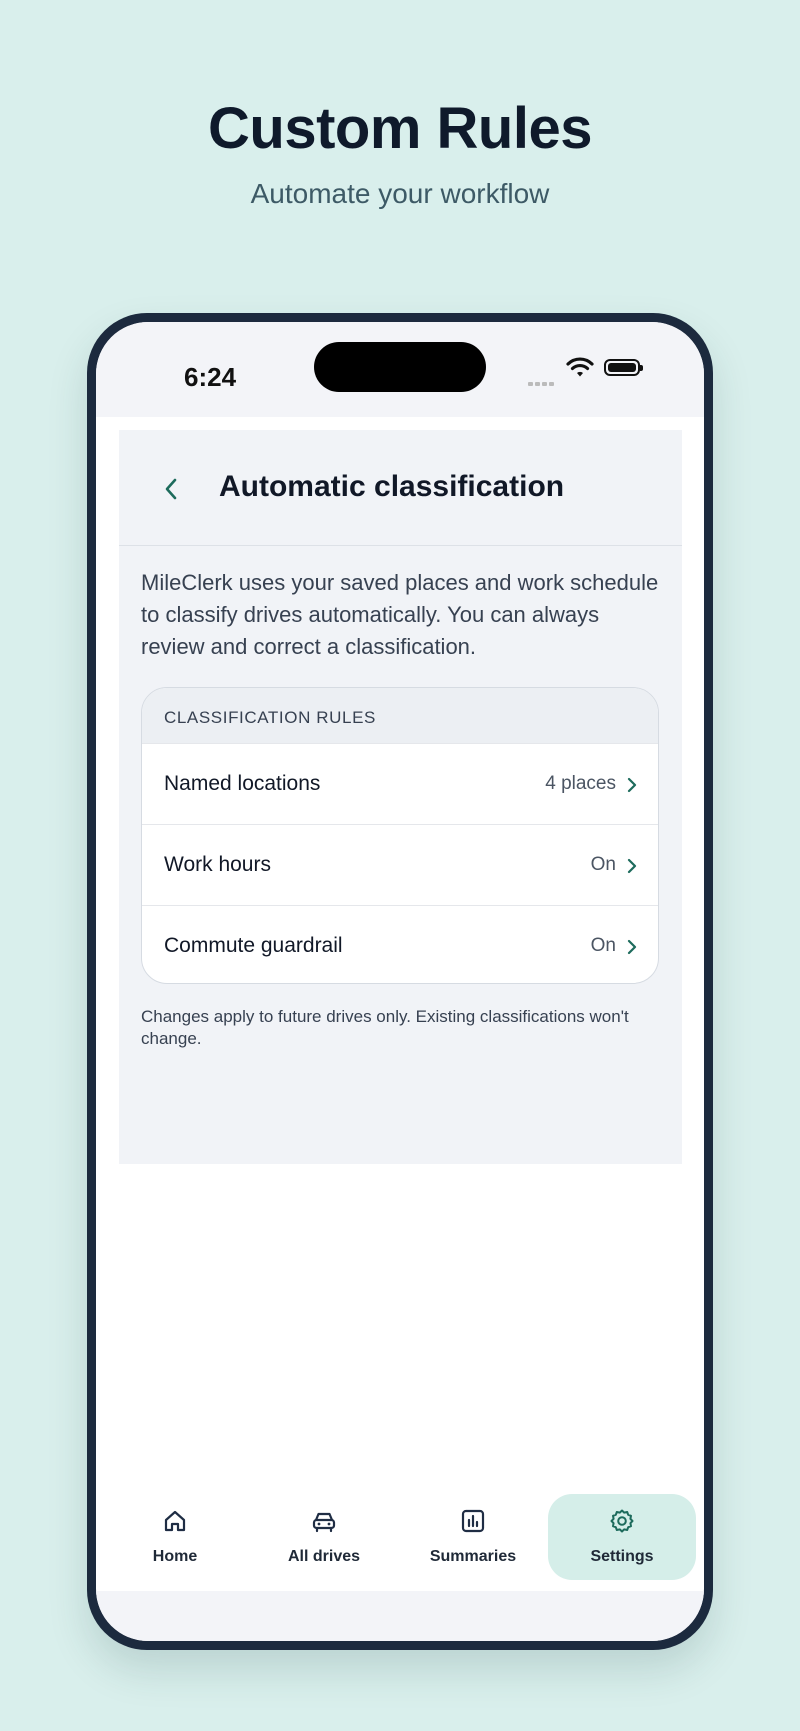 This screenshot has width=800, height=1731. What do you see at coordinates (473, 1537) in the screenshot?
I see `tab-summaries: Summaries` at bounding box center [473, 1537].